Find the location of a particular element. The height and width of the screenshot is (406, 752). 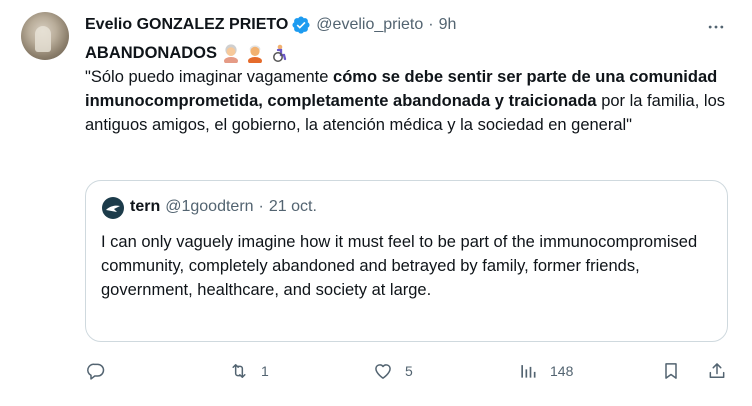

repost-icon is located at coordinates (239, 371).